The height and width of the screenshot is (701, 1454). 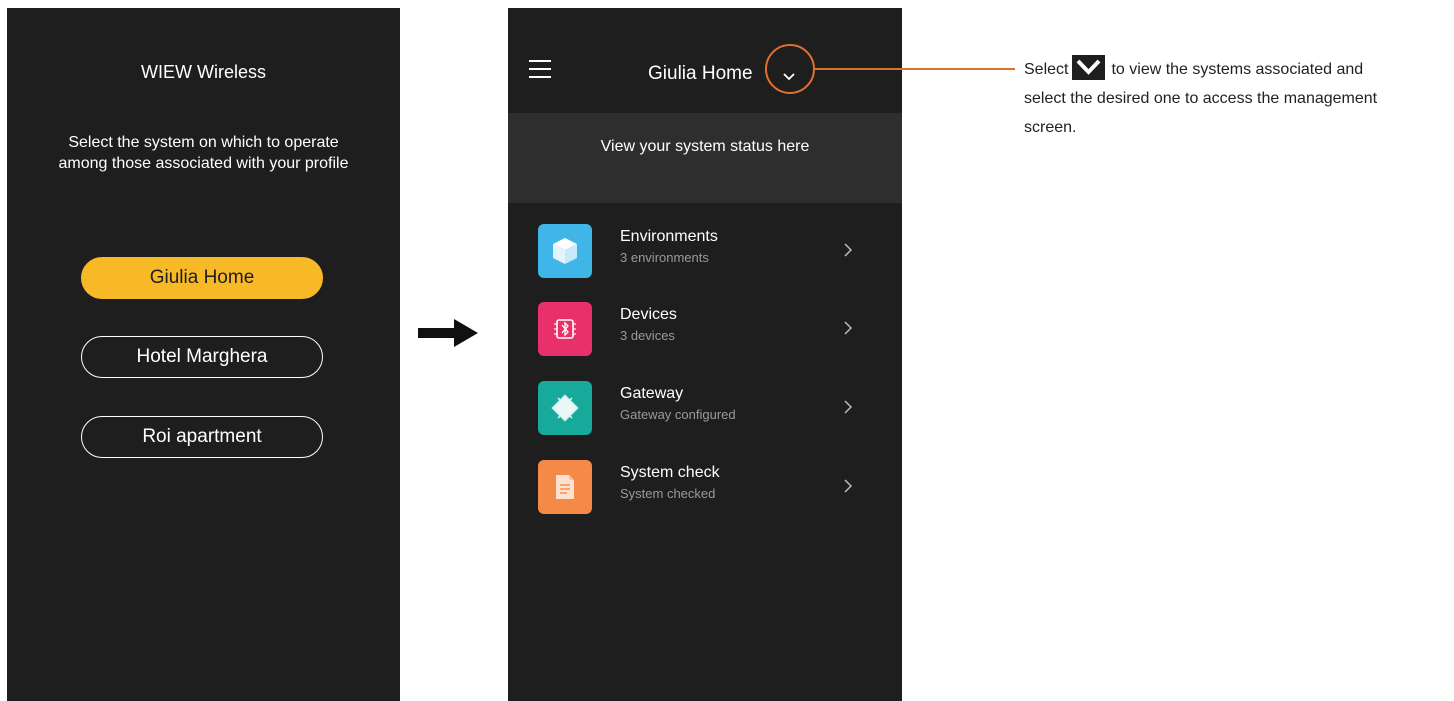 I want to click on instruction-line-1: Select the system on which to operate, so click(x=203, y=142).